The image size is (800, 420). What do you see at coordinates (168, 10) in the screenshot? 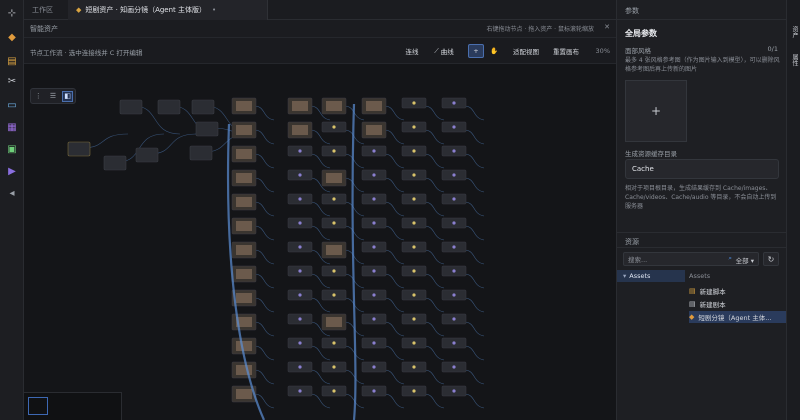
I see `tab-storyboard: ◆ 短剧资产 · 知画分镜（Agent 主体版） •` at bounding box center [168, 10].